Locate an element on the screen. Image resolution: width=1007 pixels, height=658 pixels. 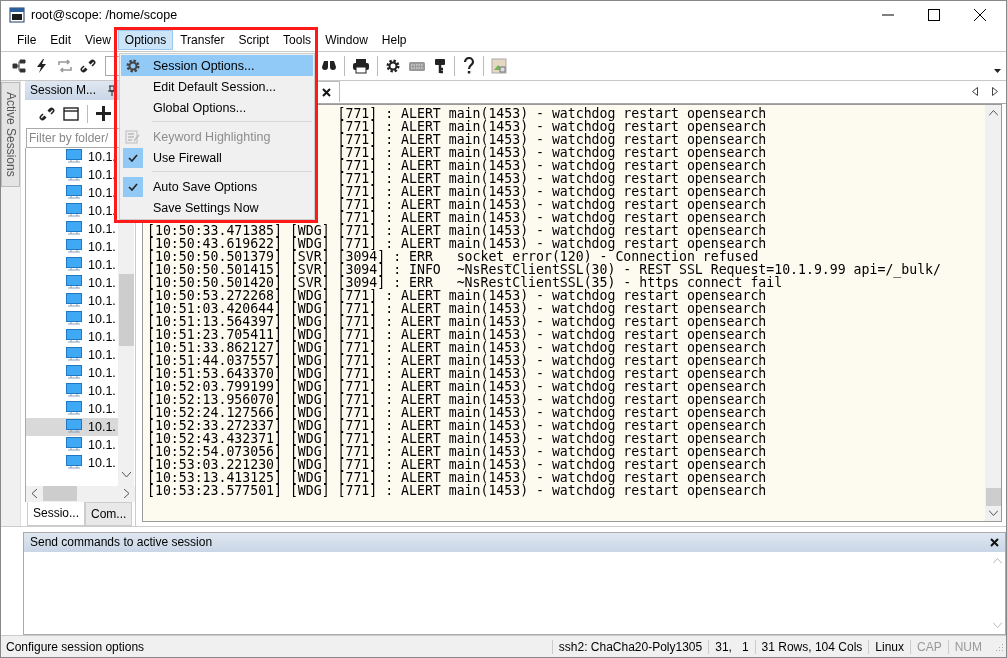
menu-item: Tools is located at coordinates (297, 40).